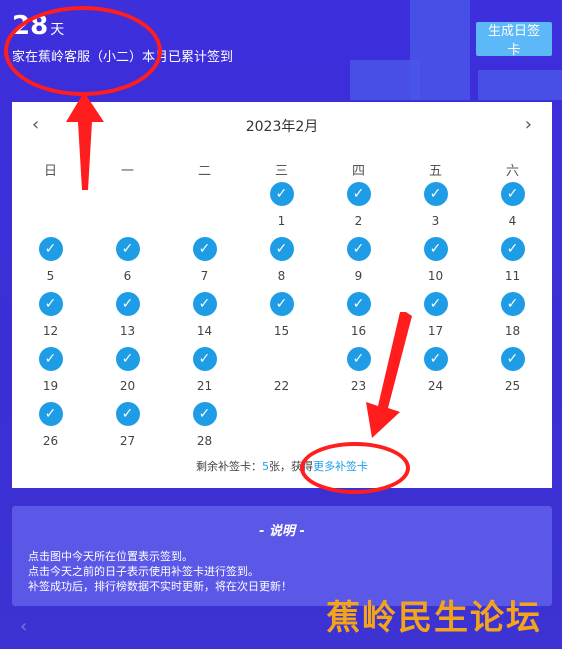 This screenshot has height=649, width=562. I want to click on day-number: 21, so click(204, 386).